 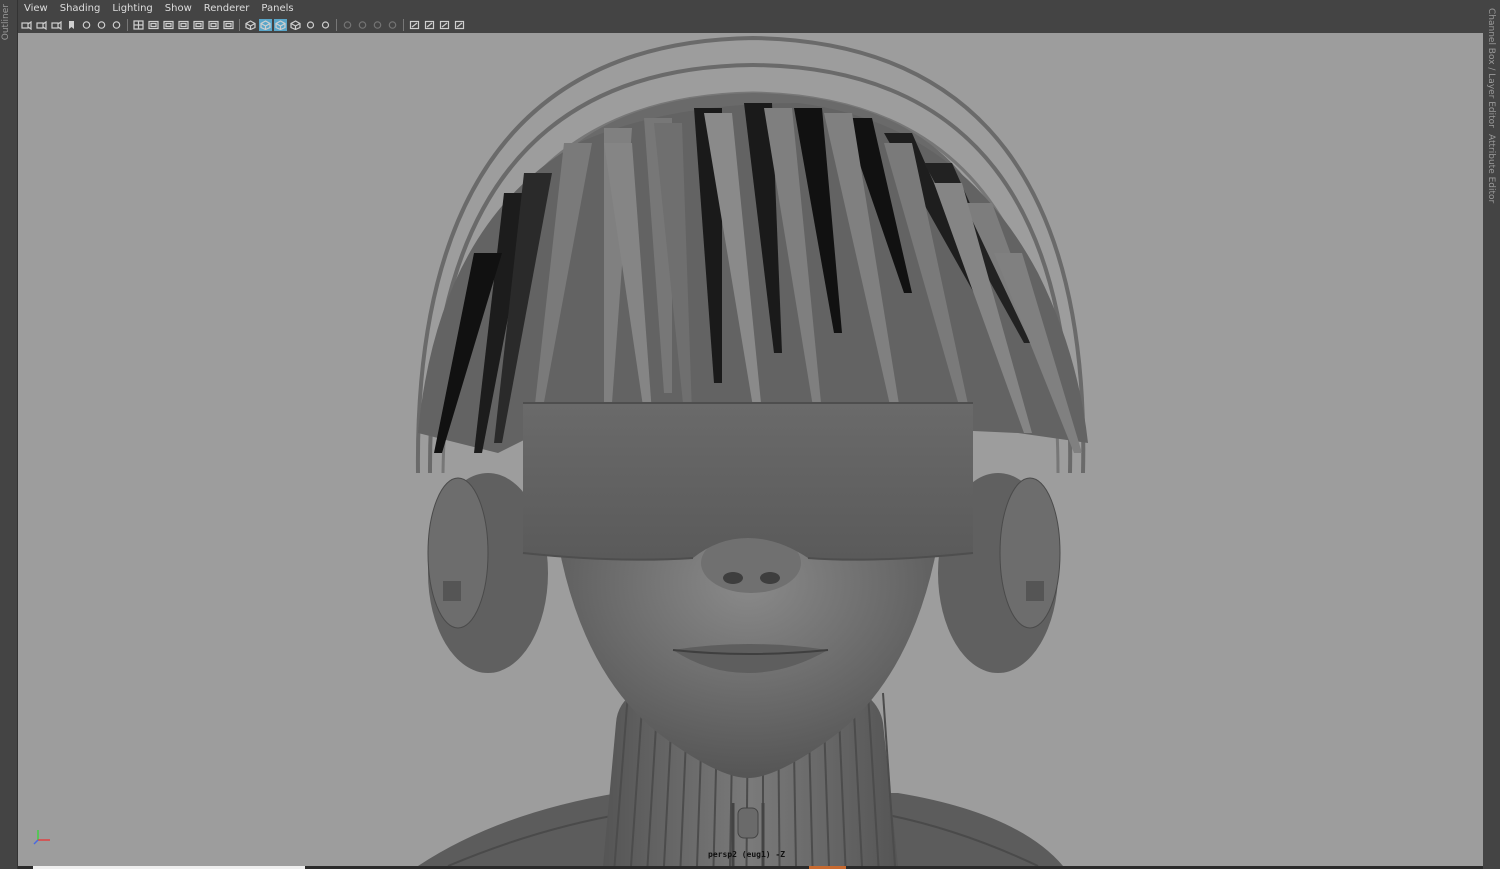 I want to click on isolate-select-icon, so click(x=414, y=25).